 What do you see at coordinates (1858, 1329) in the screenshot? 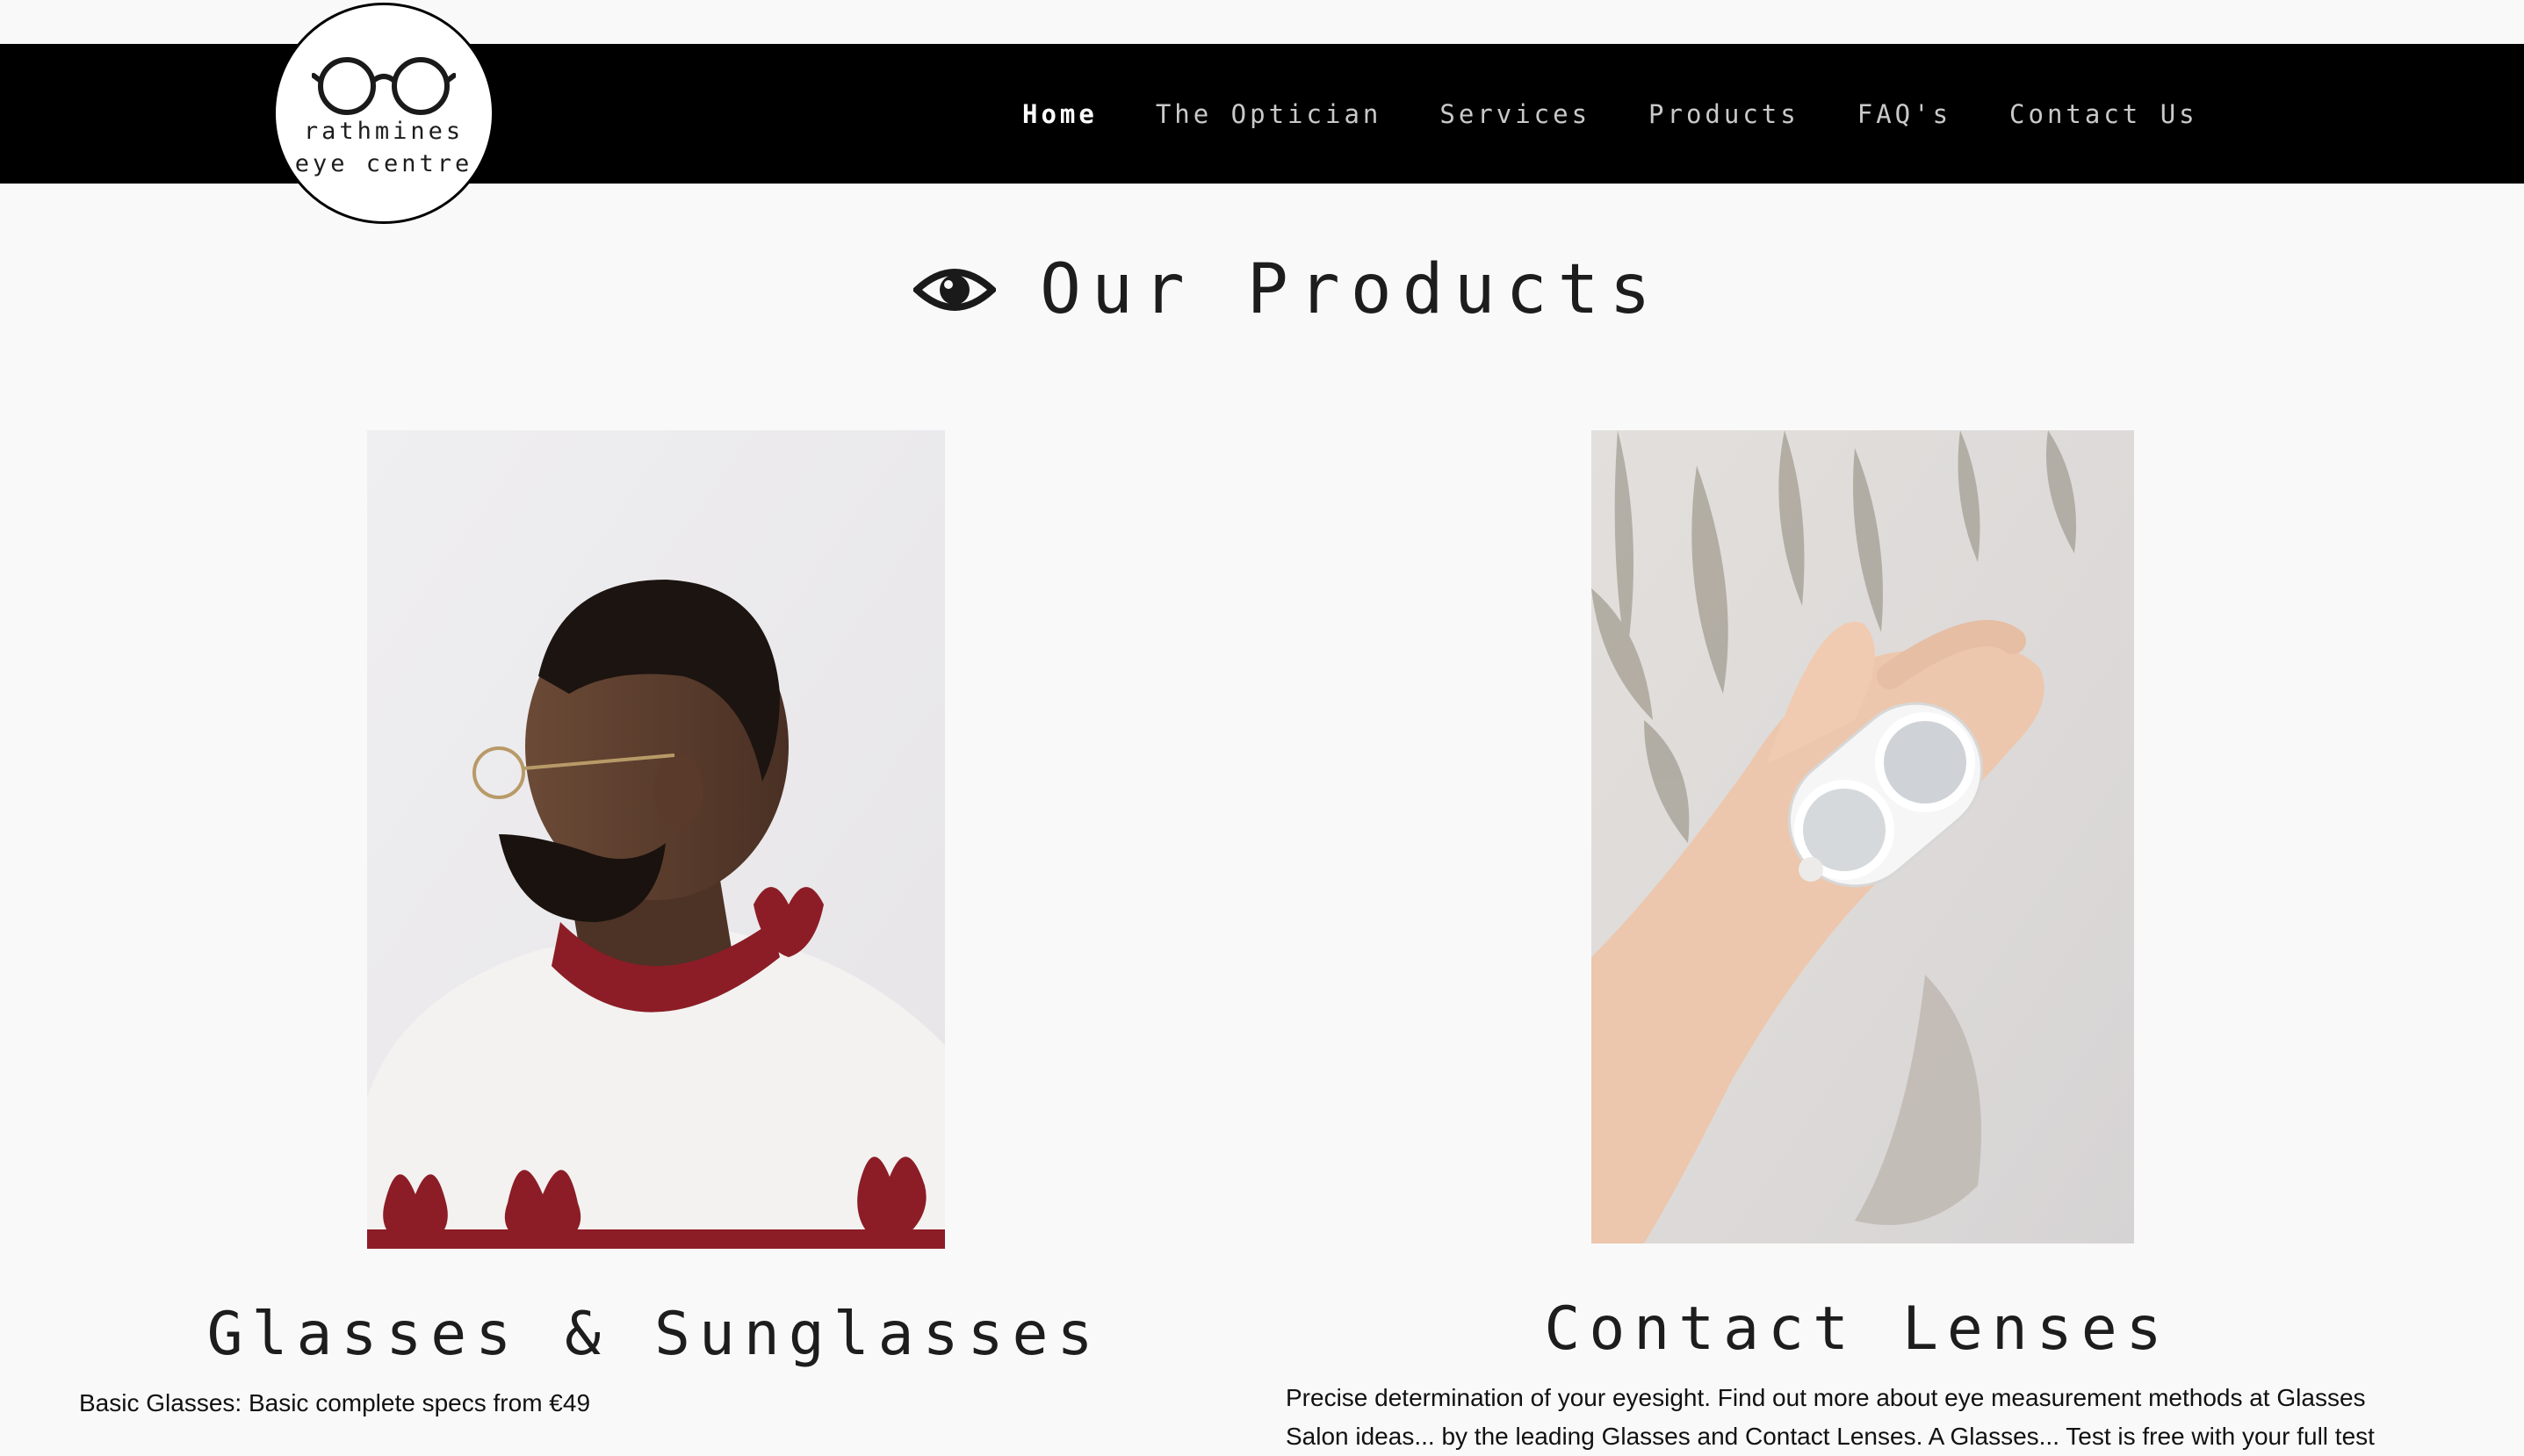
I see `product-title-contact-lenses: Contact Lenses` at bounding box center [1858, 1329].